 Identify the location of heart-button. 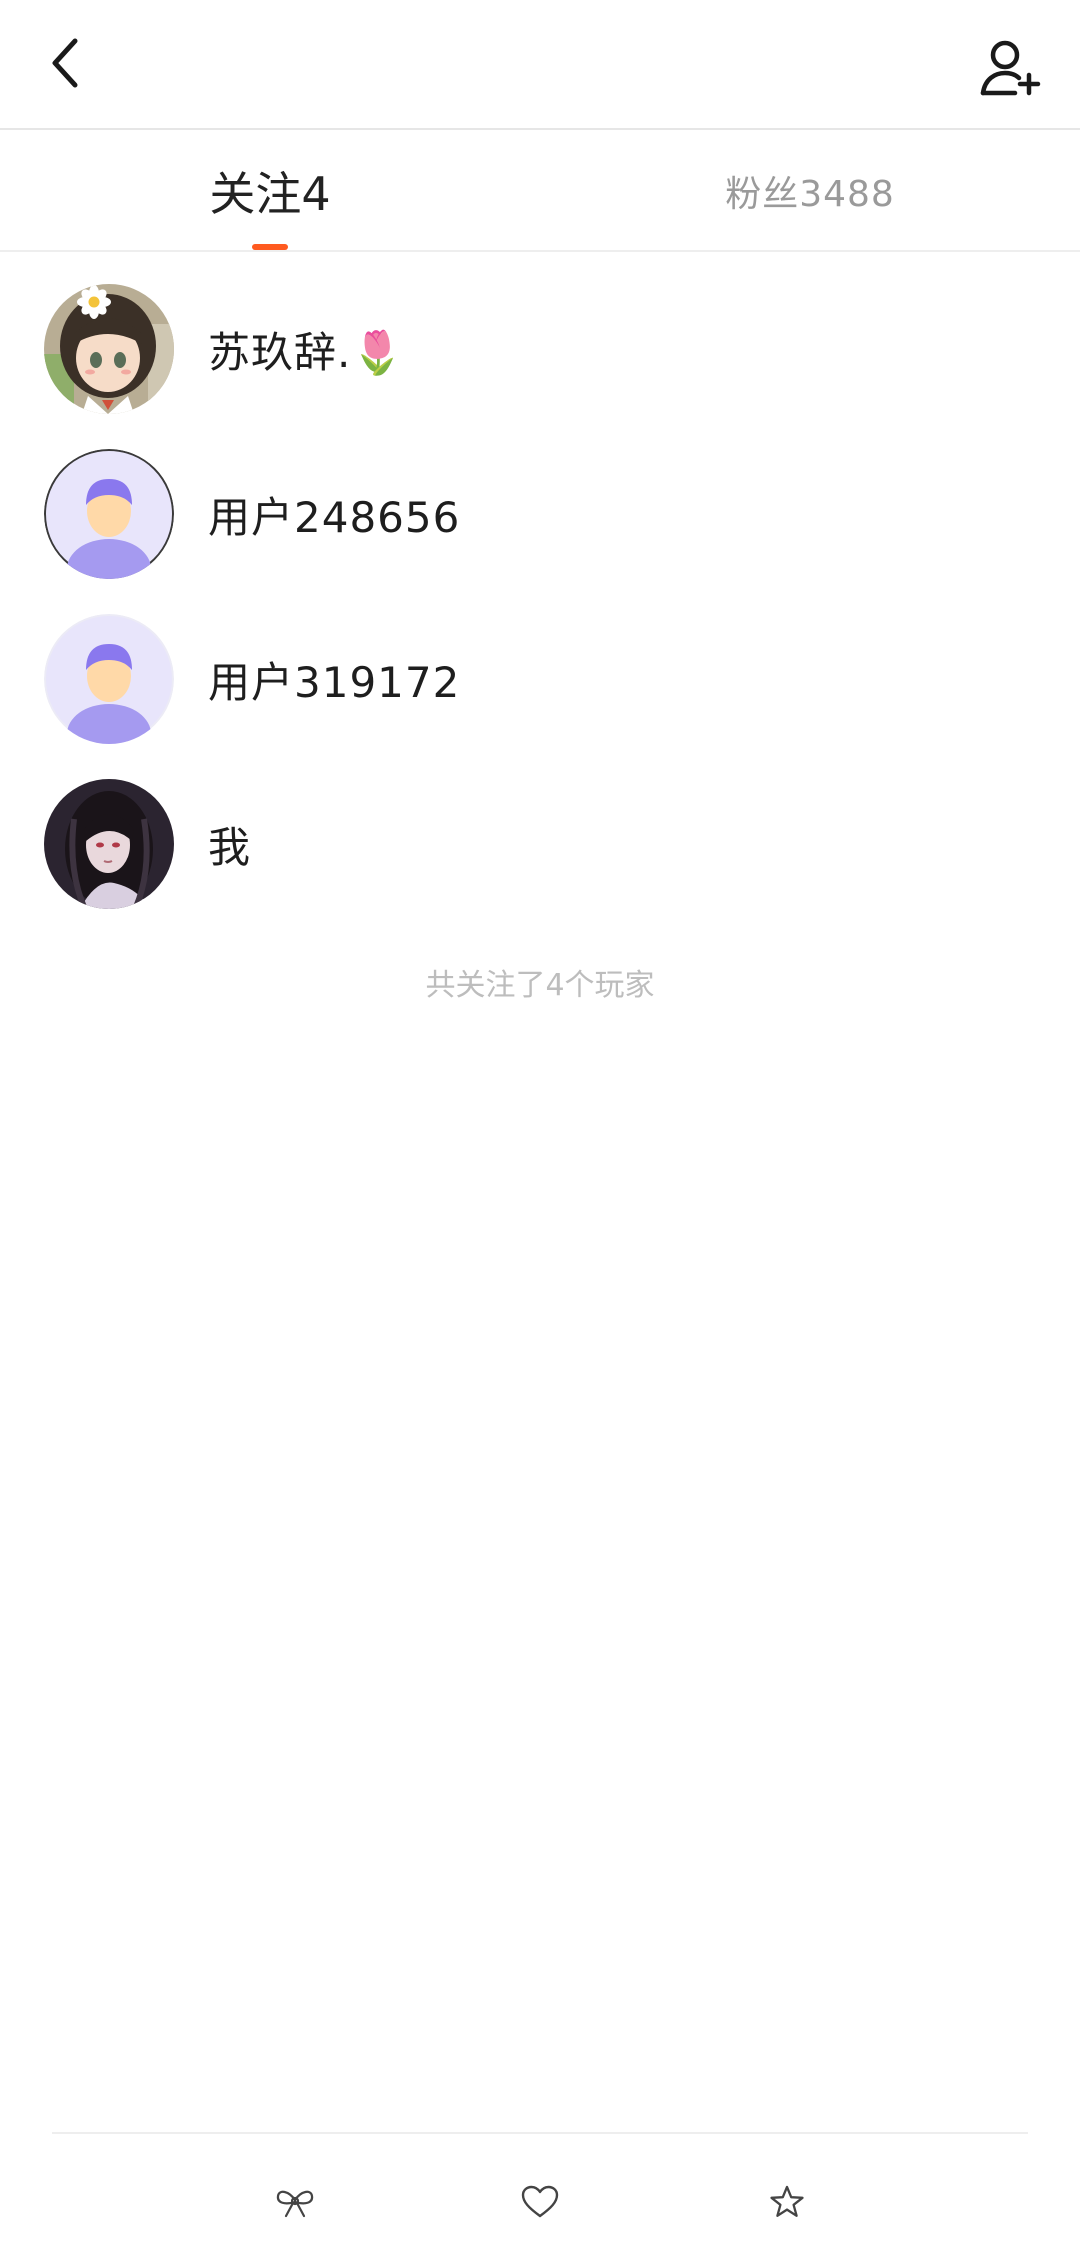
(540, 2202).